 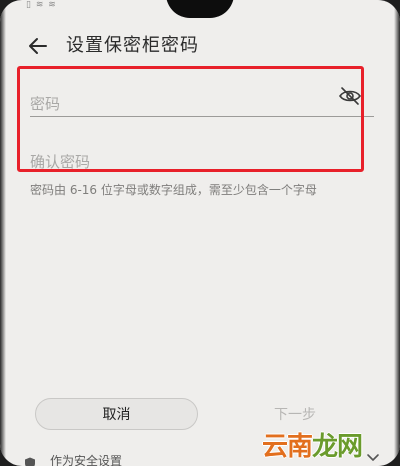 I want to click on status-bar: ▯ ≋ ≋, so click(x=200, y=9).